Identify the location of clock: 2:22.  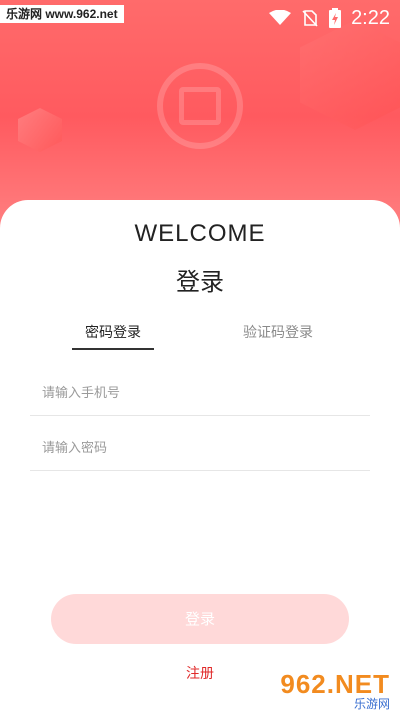
(370, 17).